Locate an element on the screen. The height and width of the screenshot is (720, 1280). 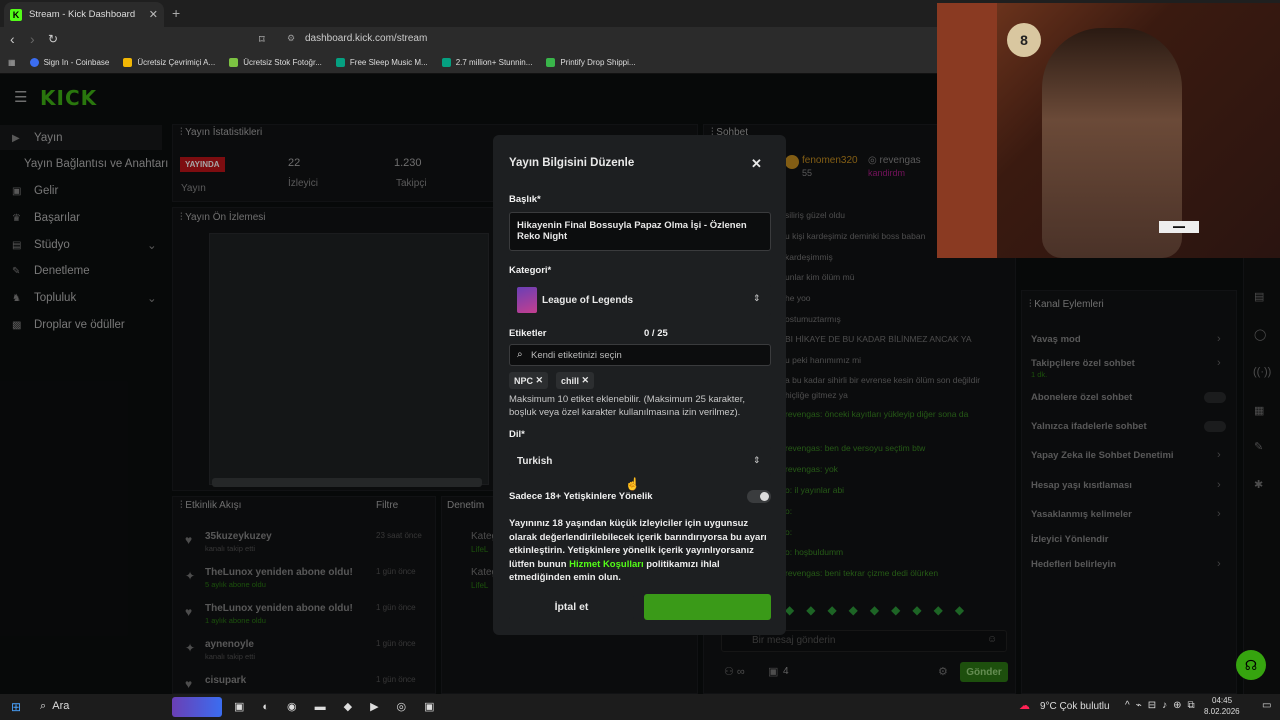
shirt-logo: ▬▬ is located at coordinates (1179, 227).